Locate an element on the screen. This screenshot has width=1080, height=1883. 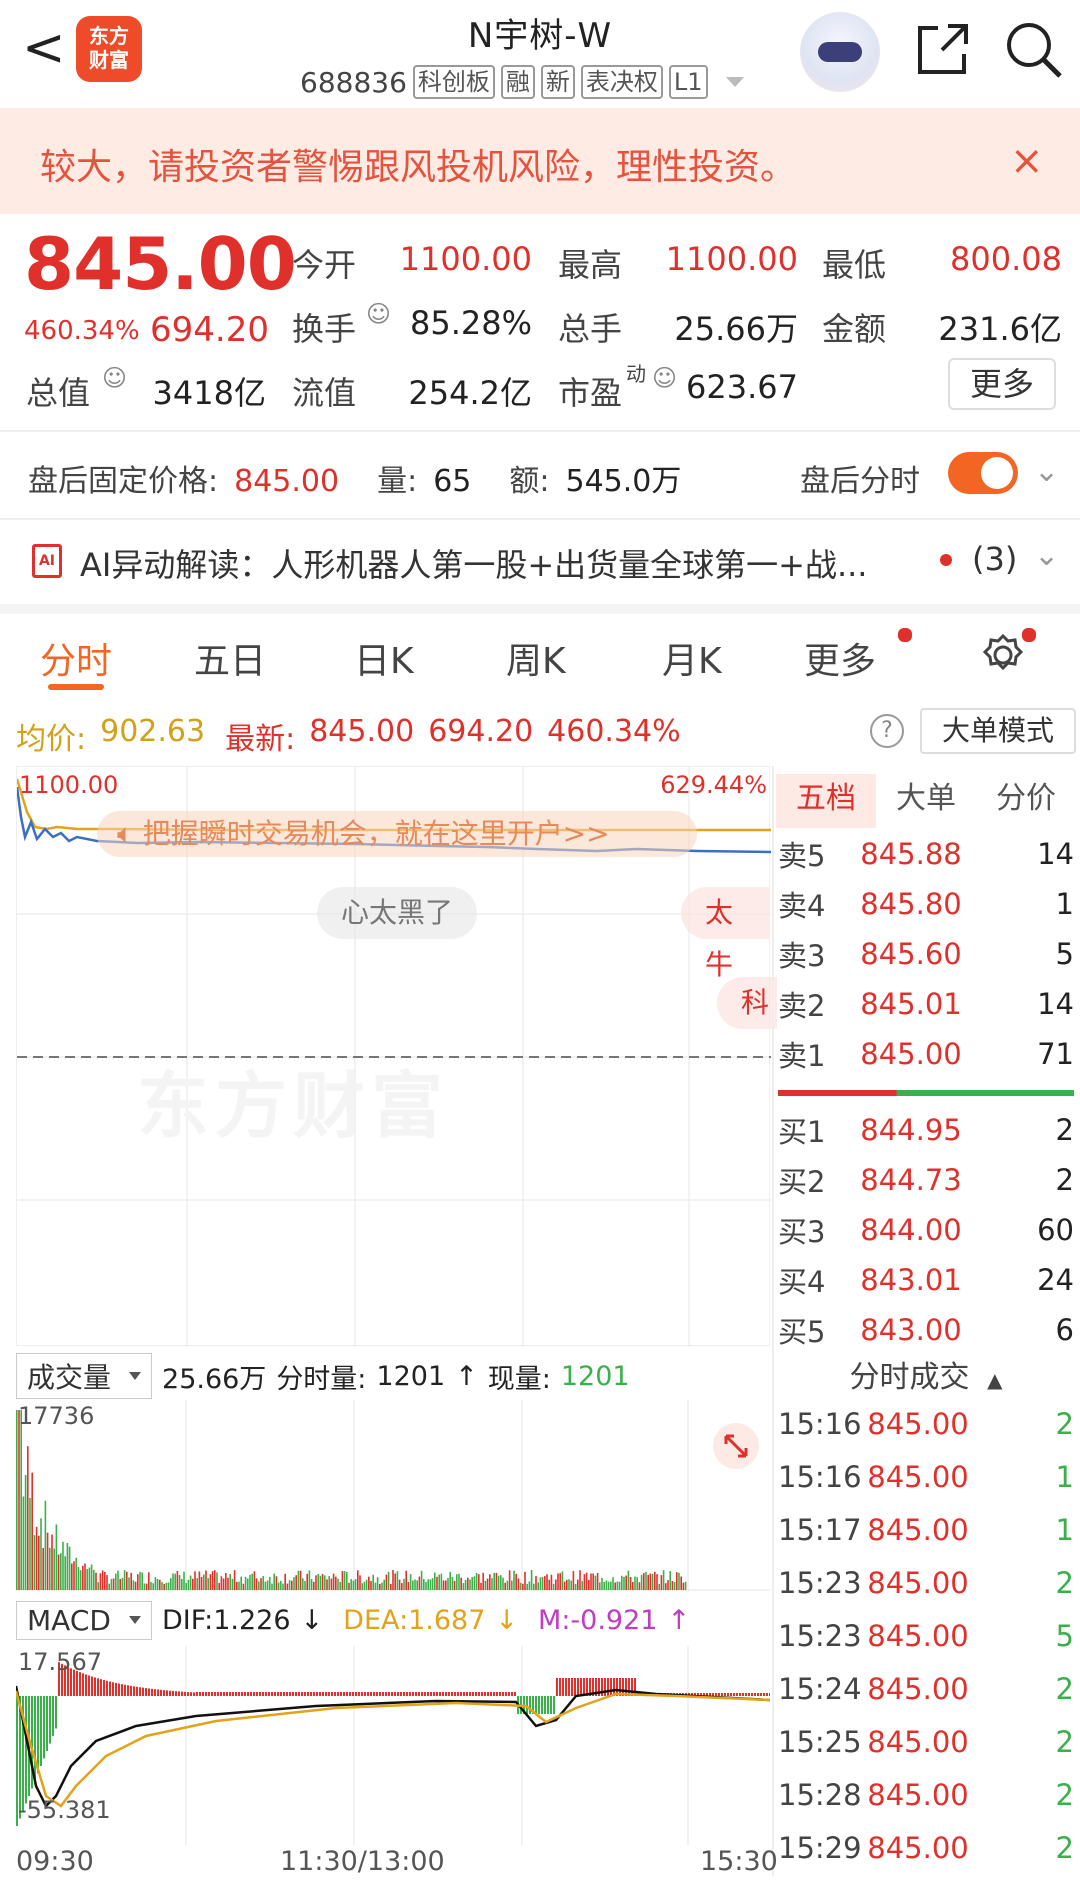
robot-avatar is located at coordinates (840, 52).